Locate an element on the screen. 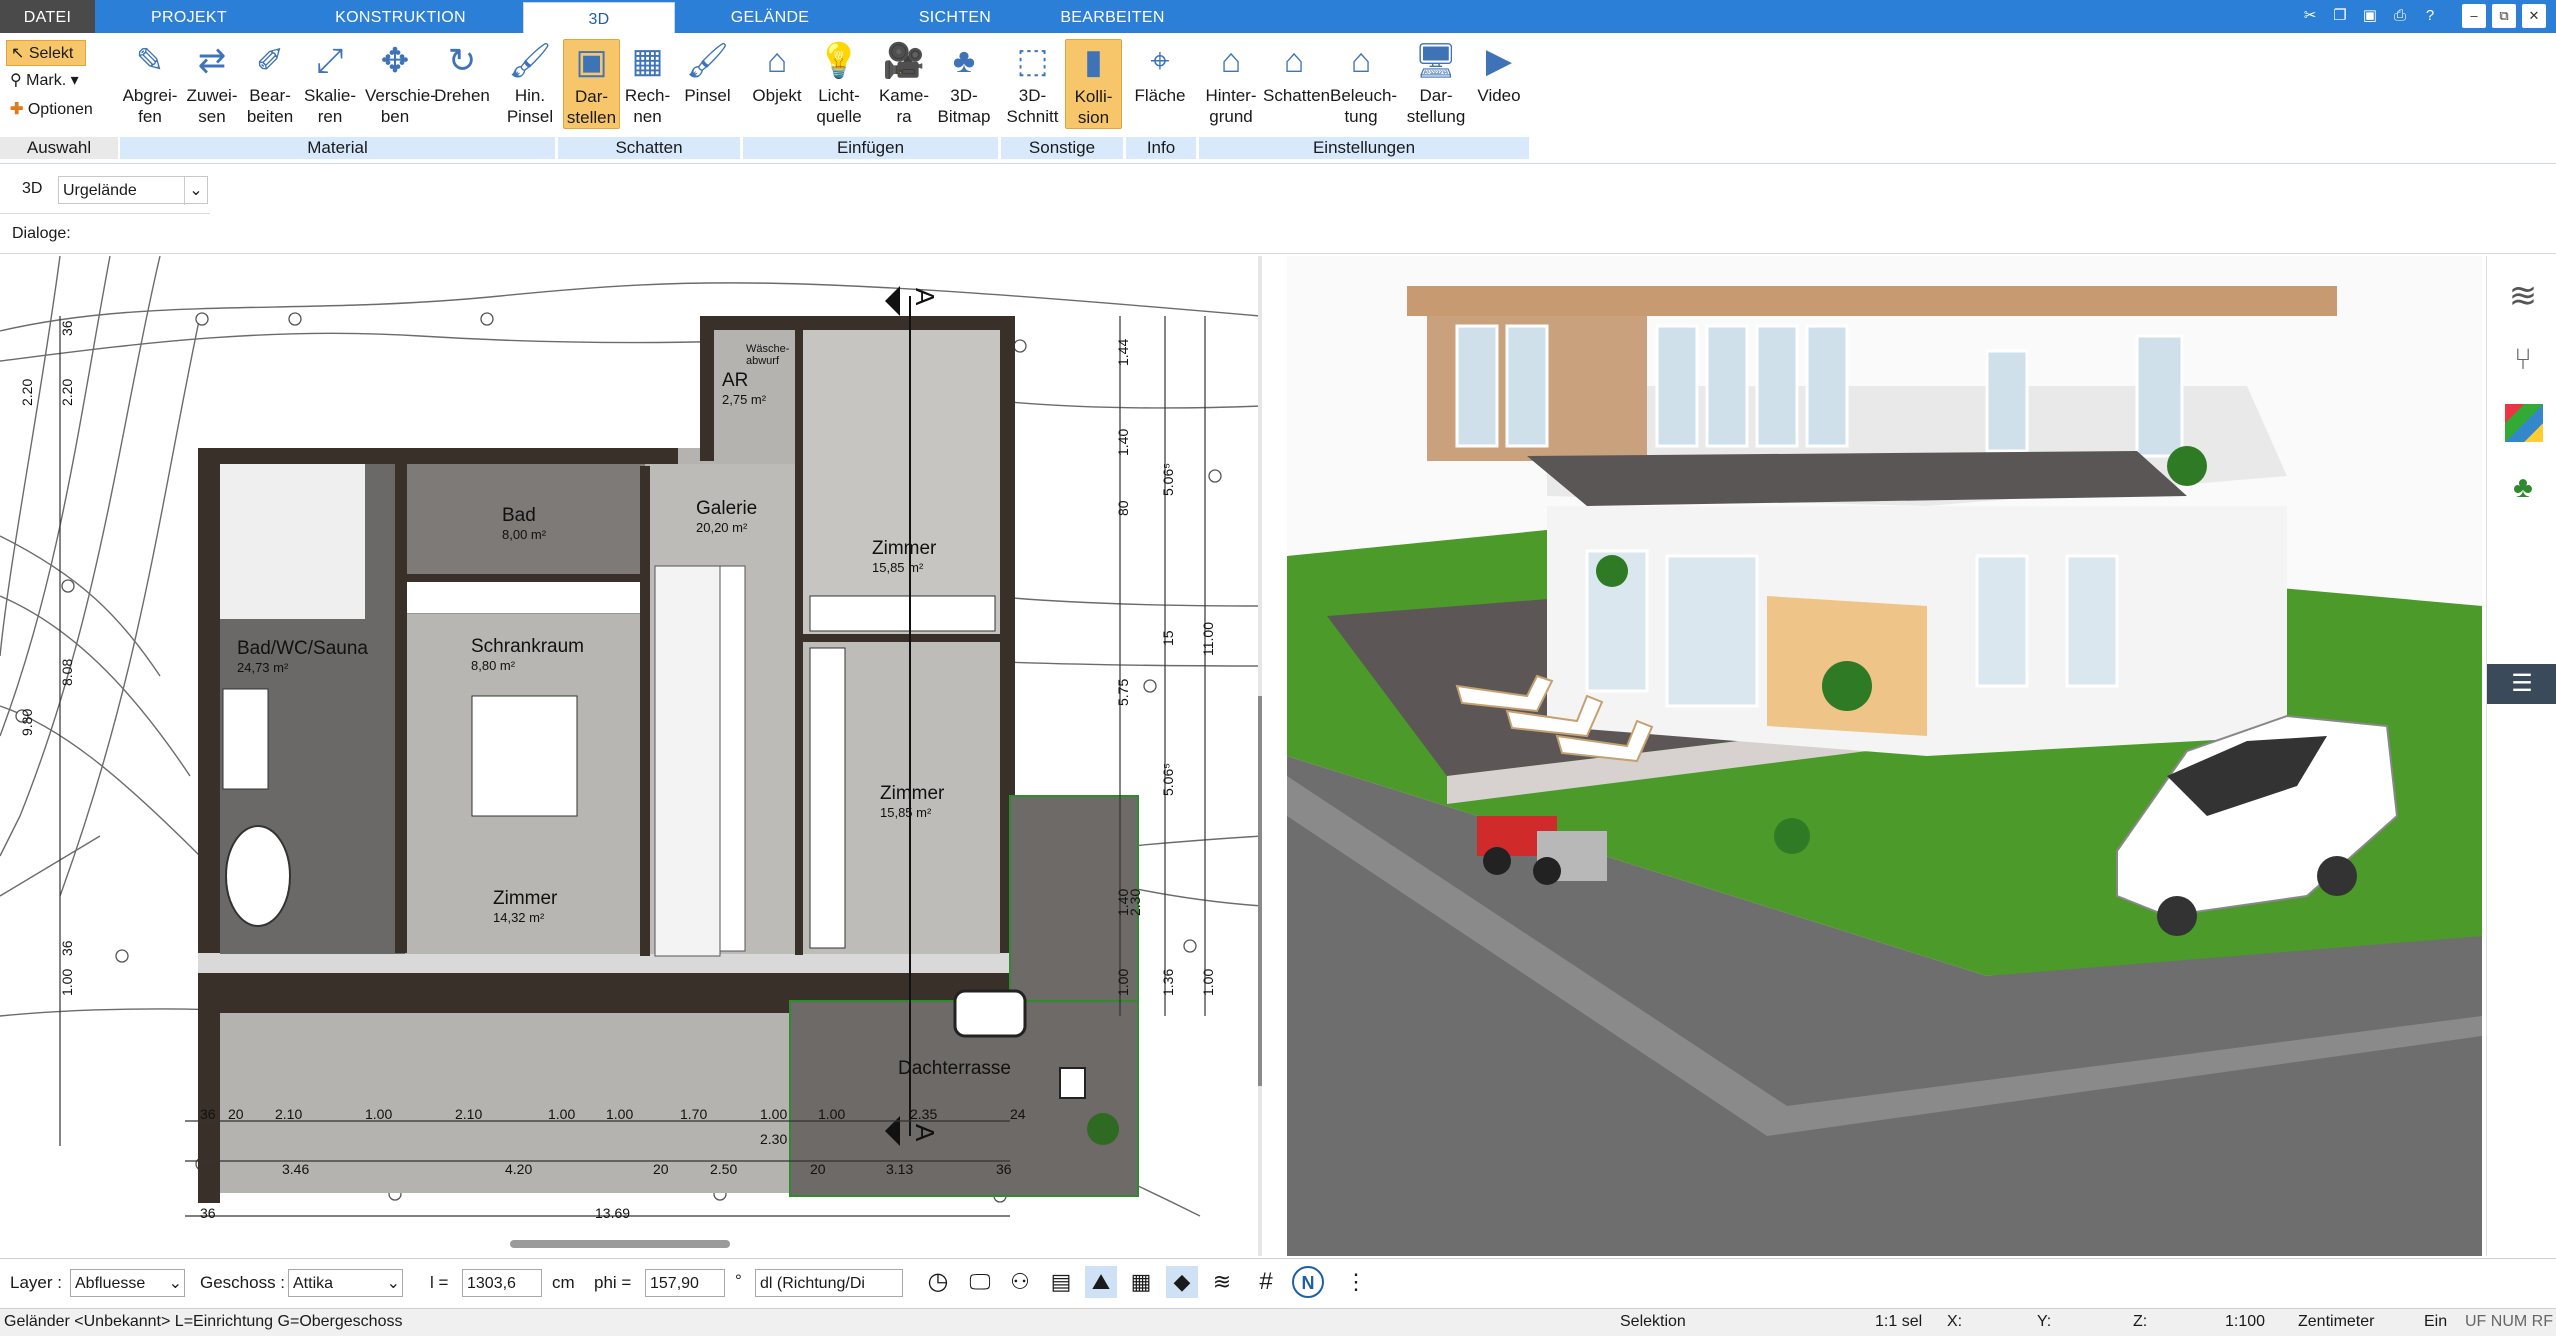 This screenshot has width=2556, height=1336. layer-select: Abfluesse ⌄ is located at coordinates (127, 1283).